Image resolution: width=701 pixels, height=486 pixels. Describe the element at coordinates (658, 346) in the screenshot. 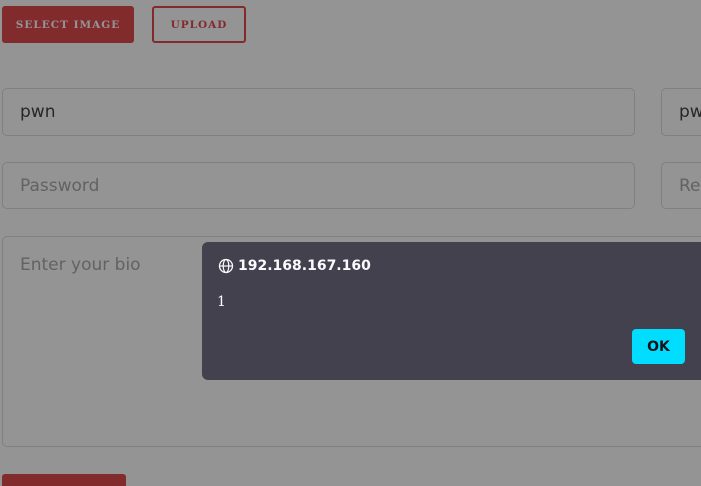

I see `ok-button: OK` at that location.